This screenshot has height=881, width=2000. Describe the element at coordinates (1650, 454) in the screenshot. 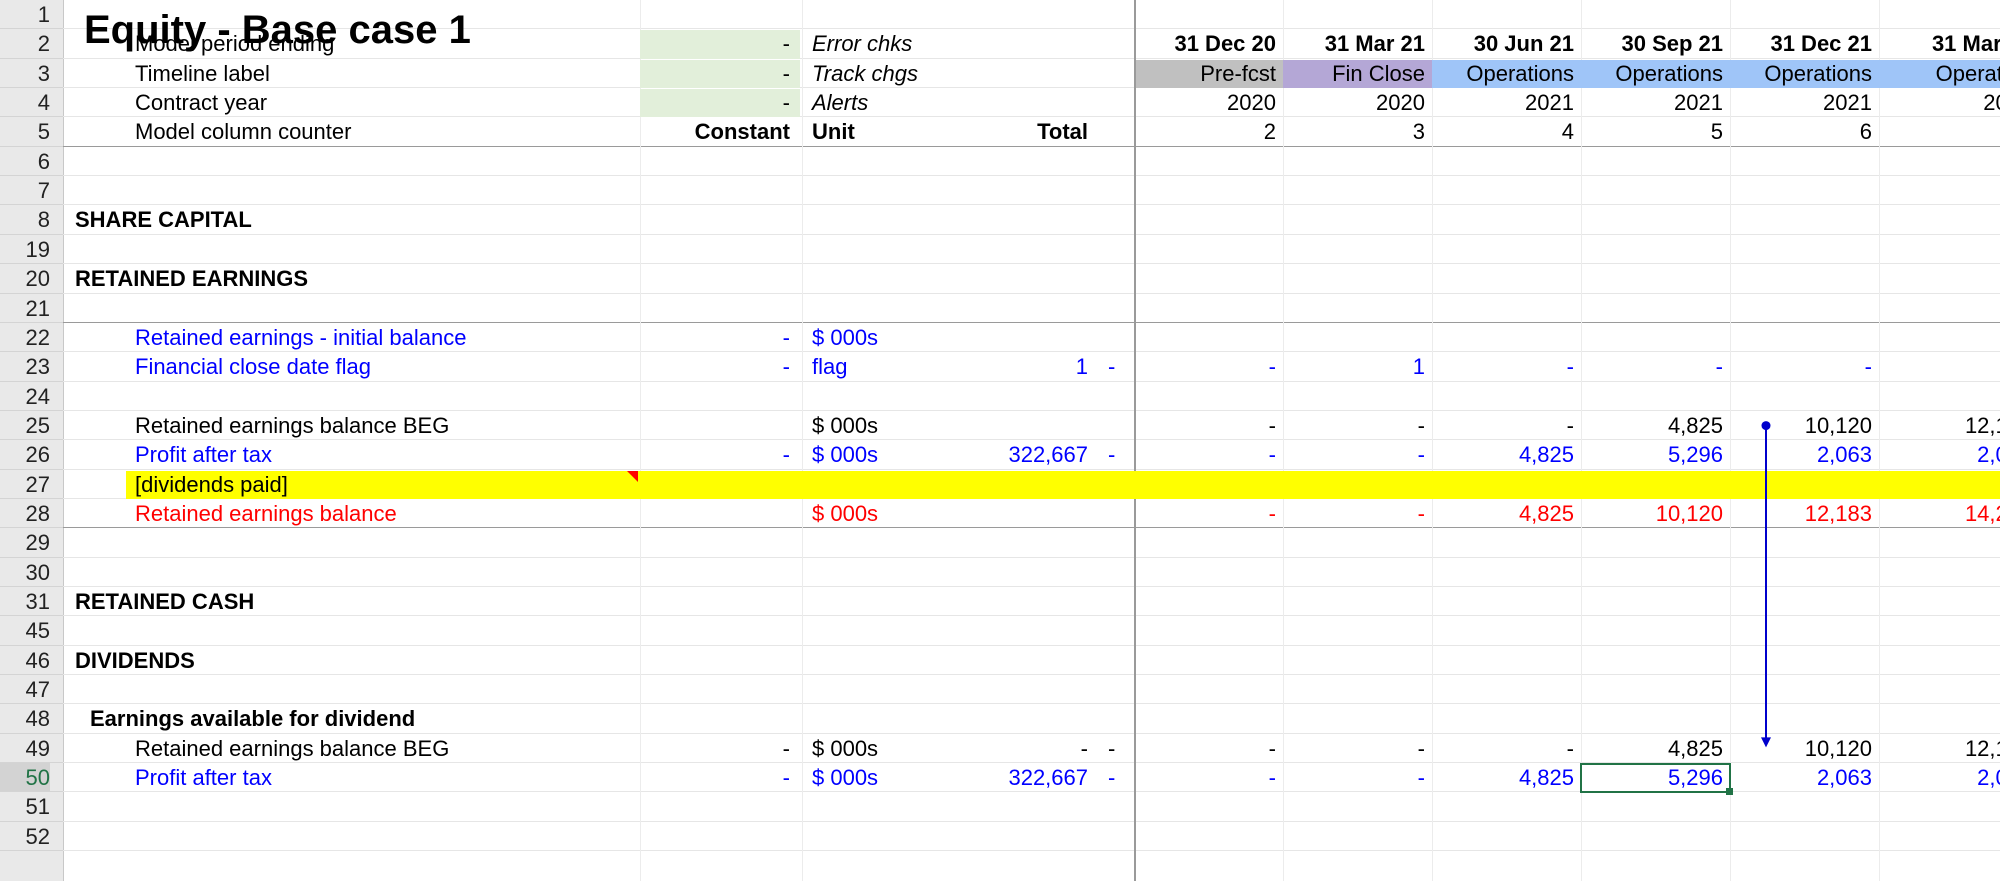

I see `profit-after-tax-value: 5,296` at that location.